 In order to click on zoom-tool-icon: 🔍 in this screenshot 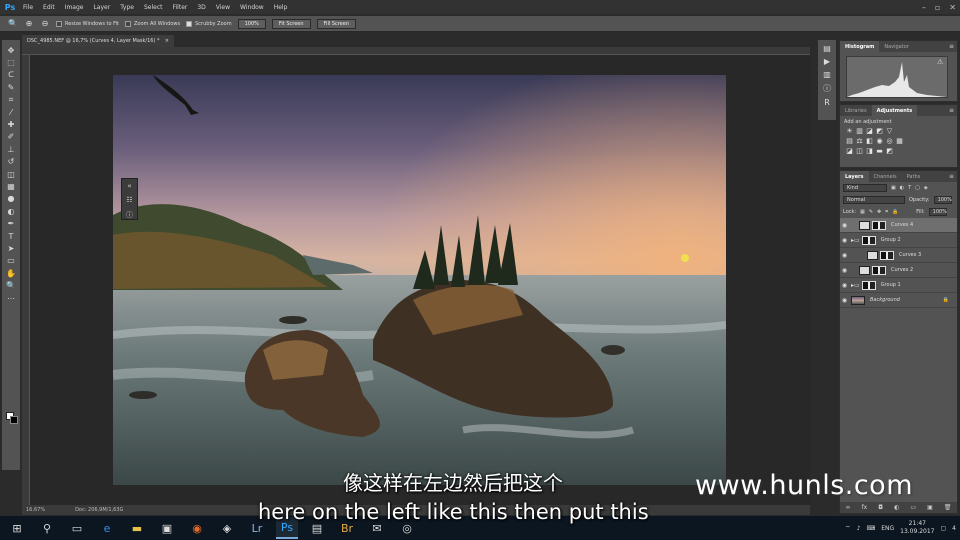, I will do `click(13, 24)`.